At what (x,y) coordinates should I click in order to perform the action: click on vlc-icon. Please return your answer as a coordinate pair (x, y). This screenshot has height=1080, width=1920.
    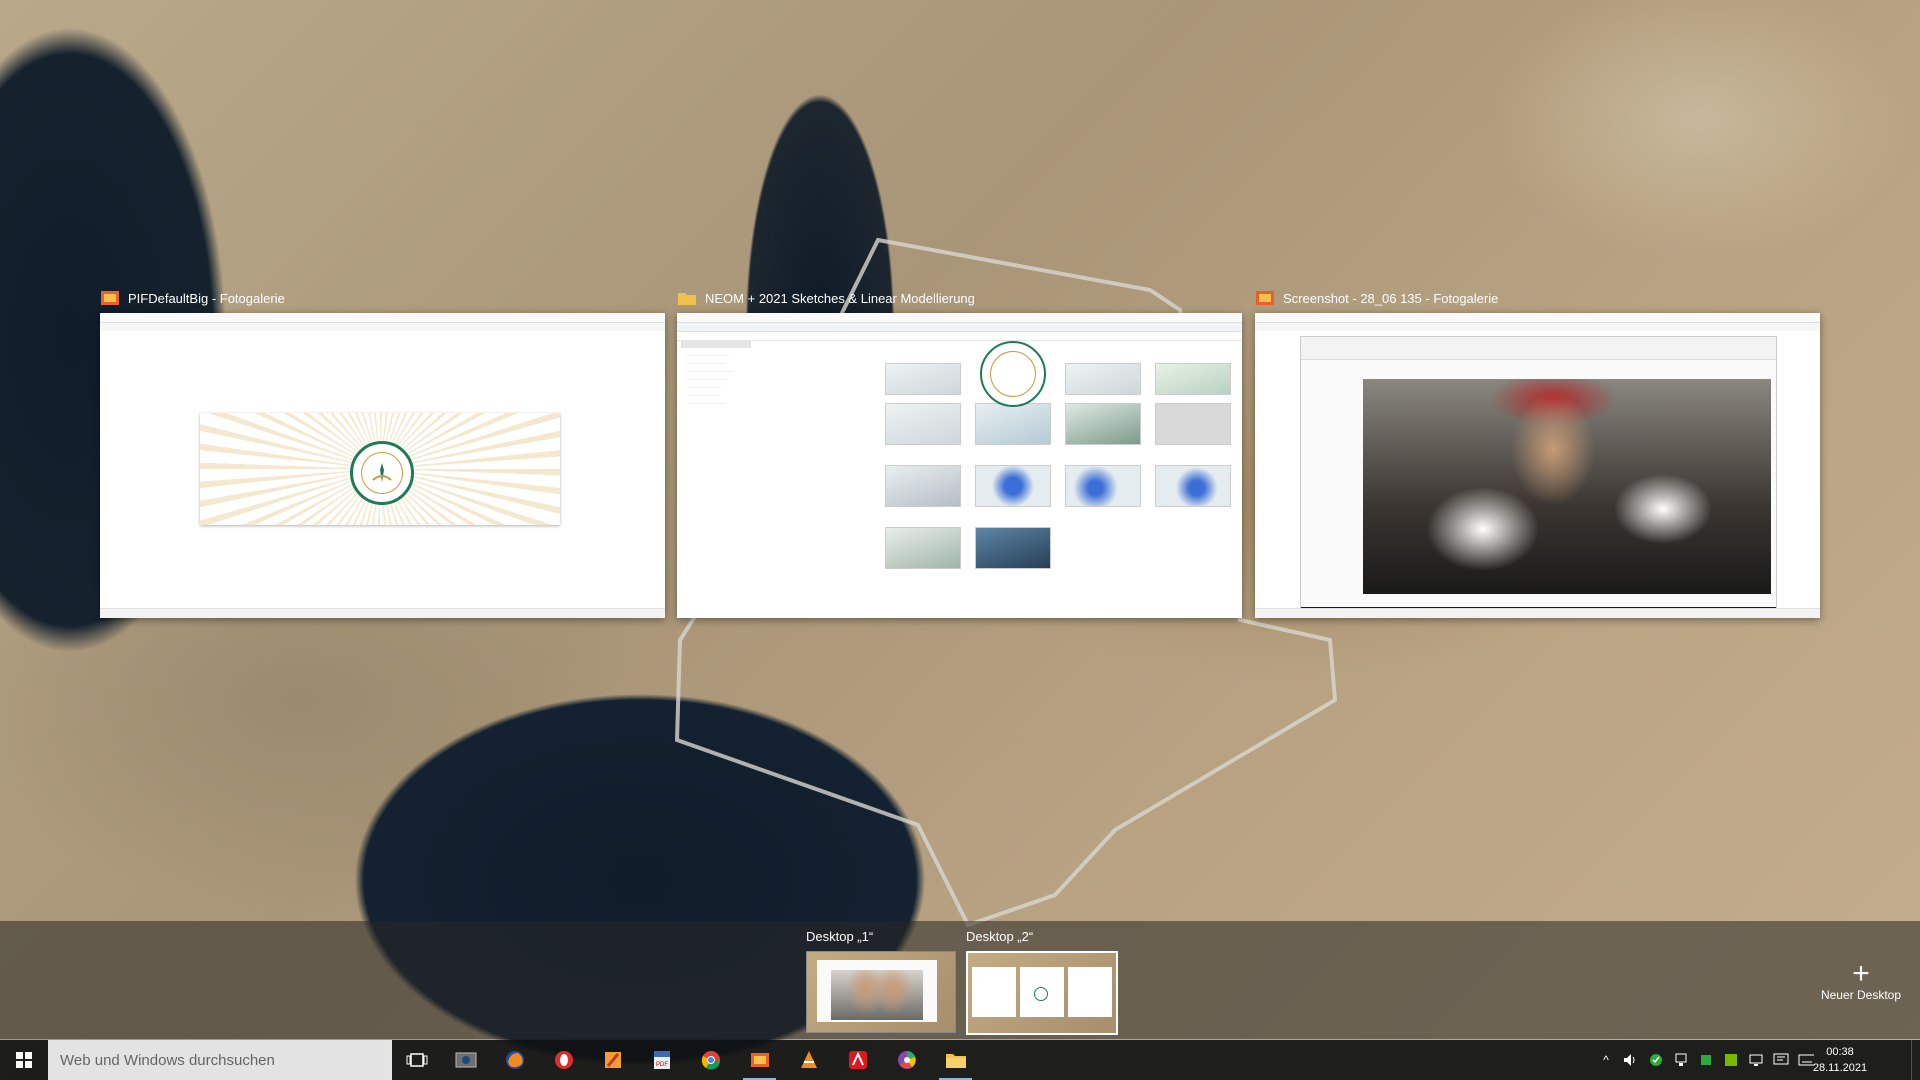
    Looking at the image, I should click on (808, 1060).